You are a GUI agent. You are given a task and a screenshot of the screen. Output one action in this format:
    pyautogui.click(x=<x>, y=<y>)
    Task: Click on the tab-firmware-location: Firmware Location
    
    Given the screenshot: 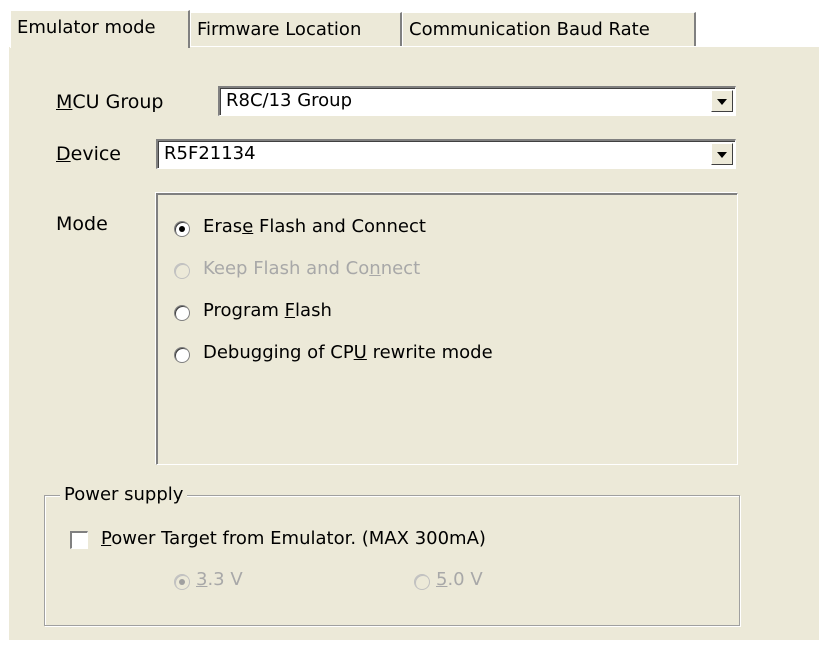 What is the action you would take?
    pyautogui.click(x=296, y=29)
    